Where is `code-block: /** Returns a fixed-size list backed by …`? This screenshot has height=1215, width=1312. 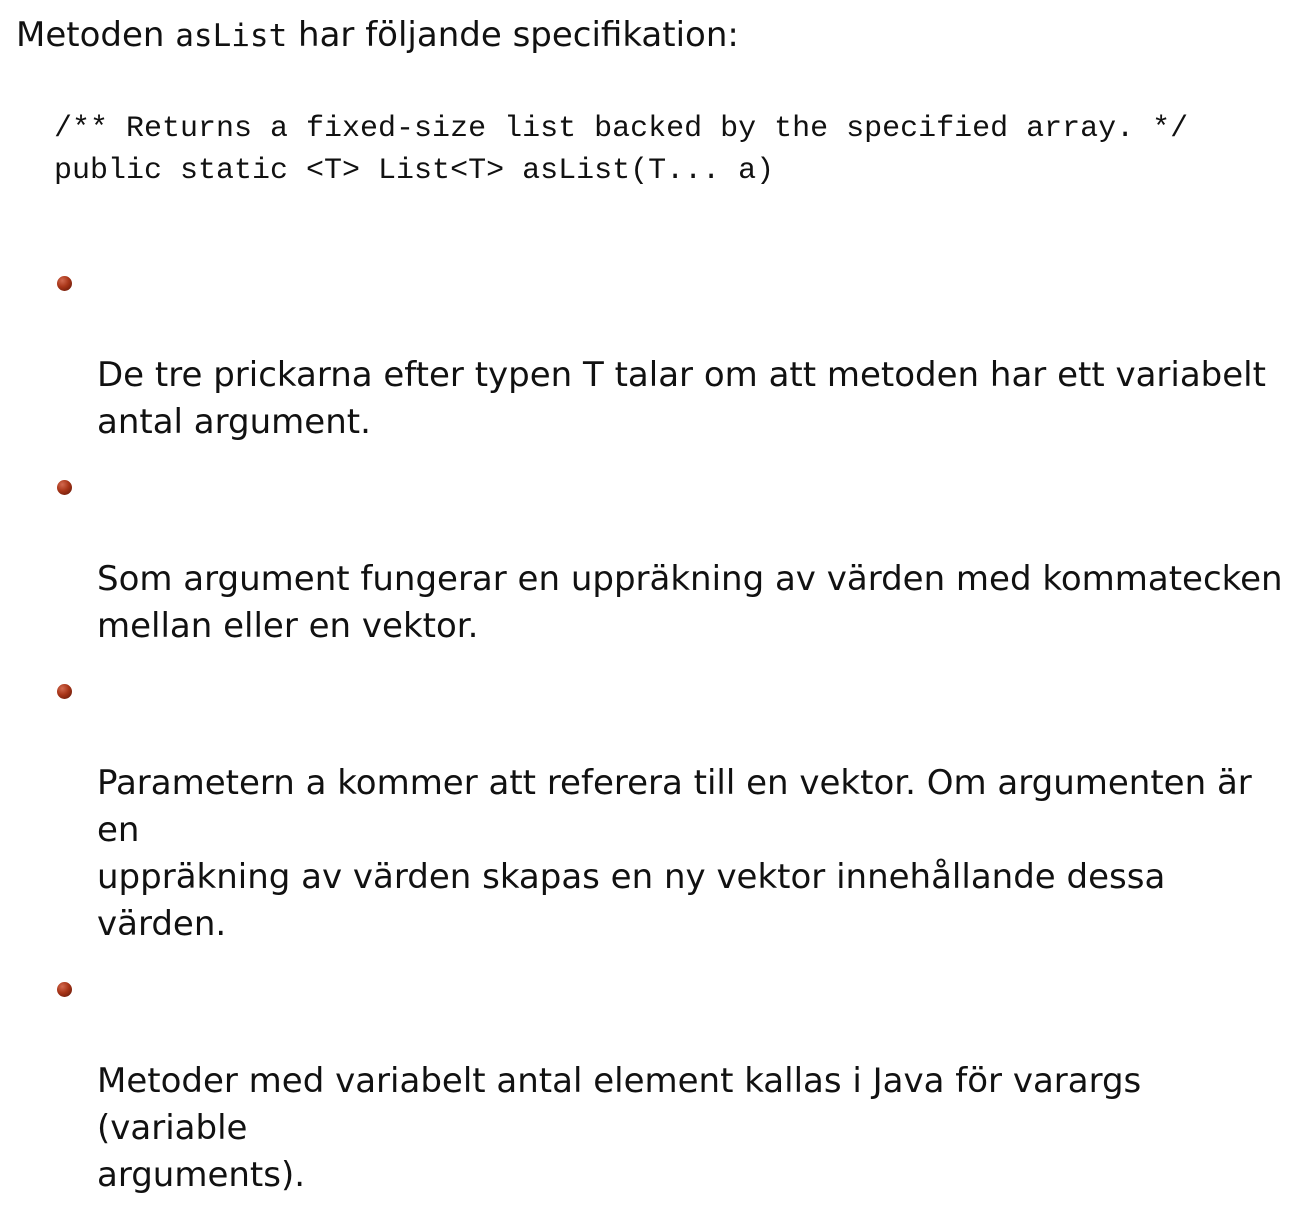
code-block: /** Returns a fixed-size list backed by … is located at coordinates (621, 150).